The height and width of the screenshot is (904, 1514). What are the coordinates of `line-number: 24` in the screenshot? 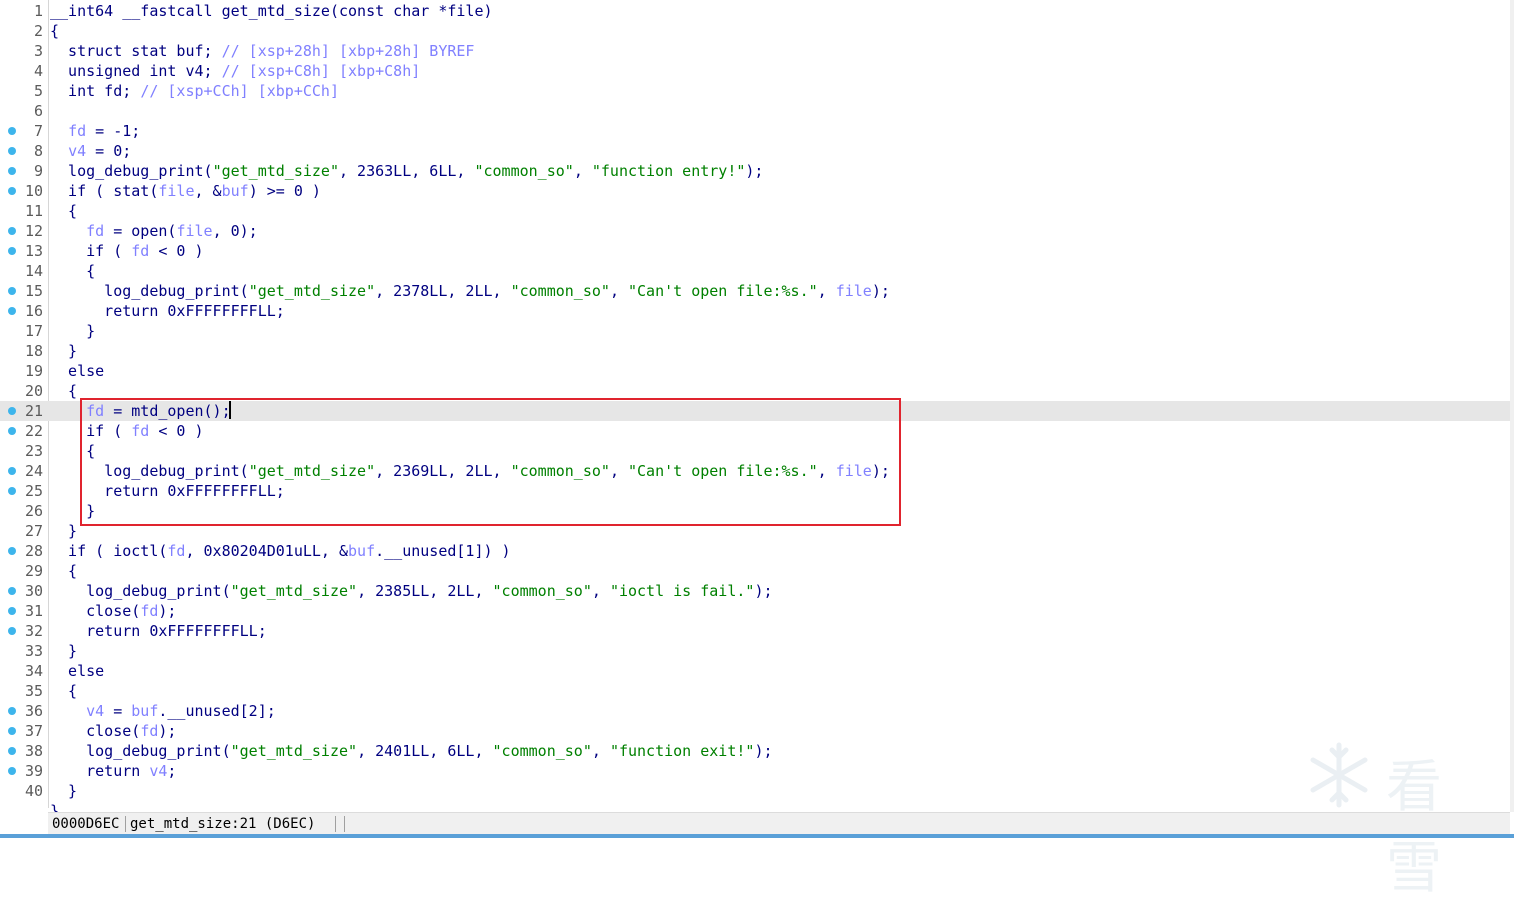 It's located at (33, 471).